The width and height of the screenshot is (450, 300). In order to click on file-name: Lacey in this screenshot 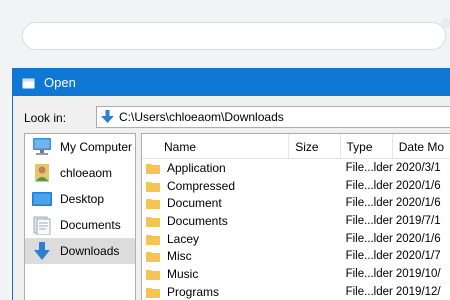, I will do `click(183, 238)`.